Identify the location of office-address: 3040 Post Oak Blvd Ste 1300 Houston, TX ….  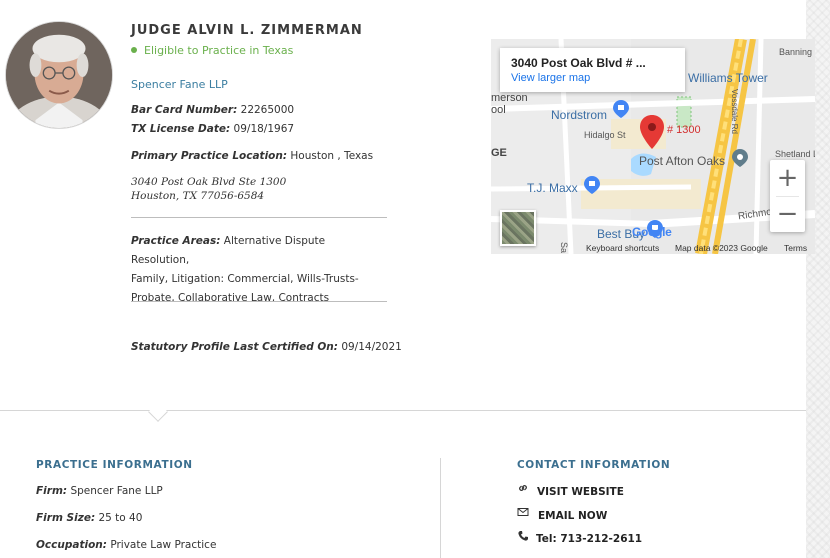
(208, 189).